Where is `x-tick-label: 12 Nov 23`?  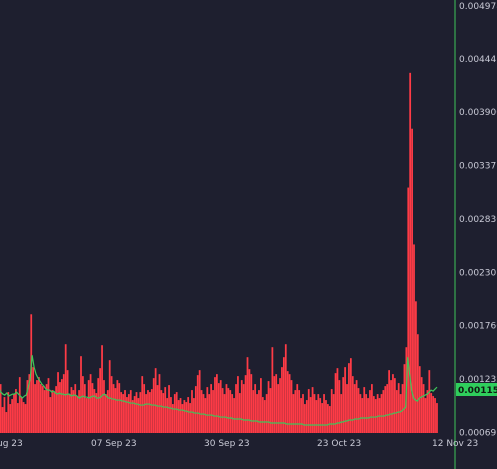 x-tick-label: 12 Nov 23 is located at coordinates (455, 444).